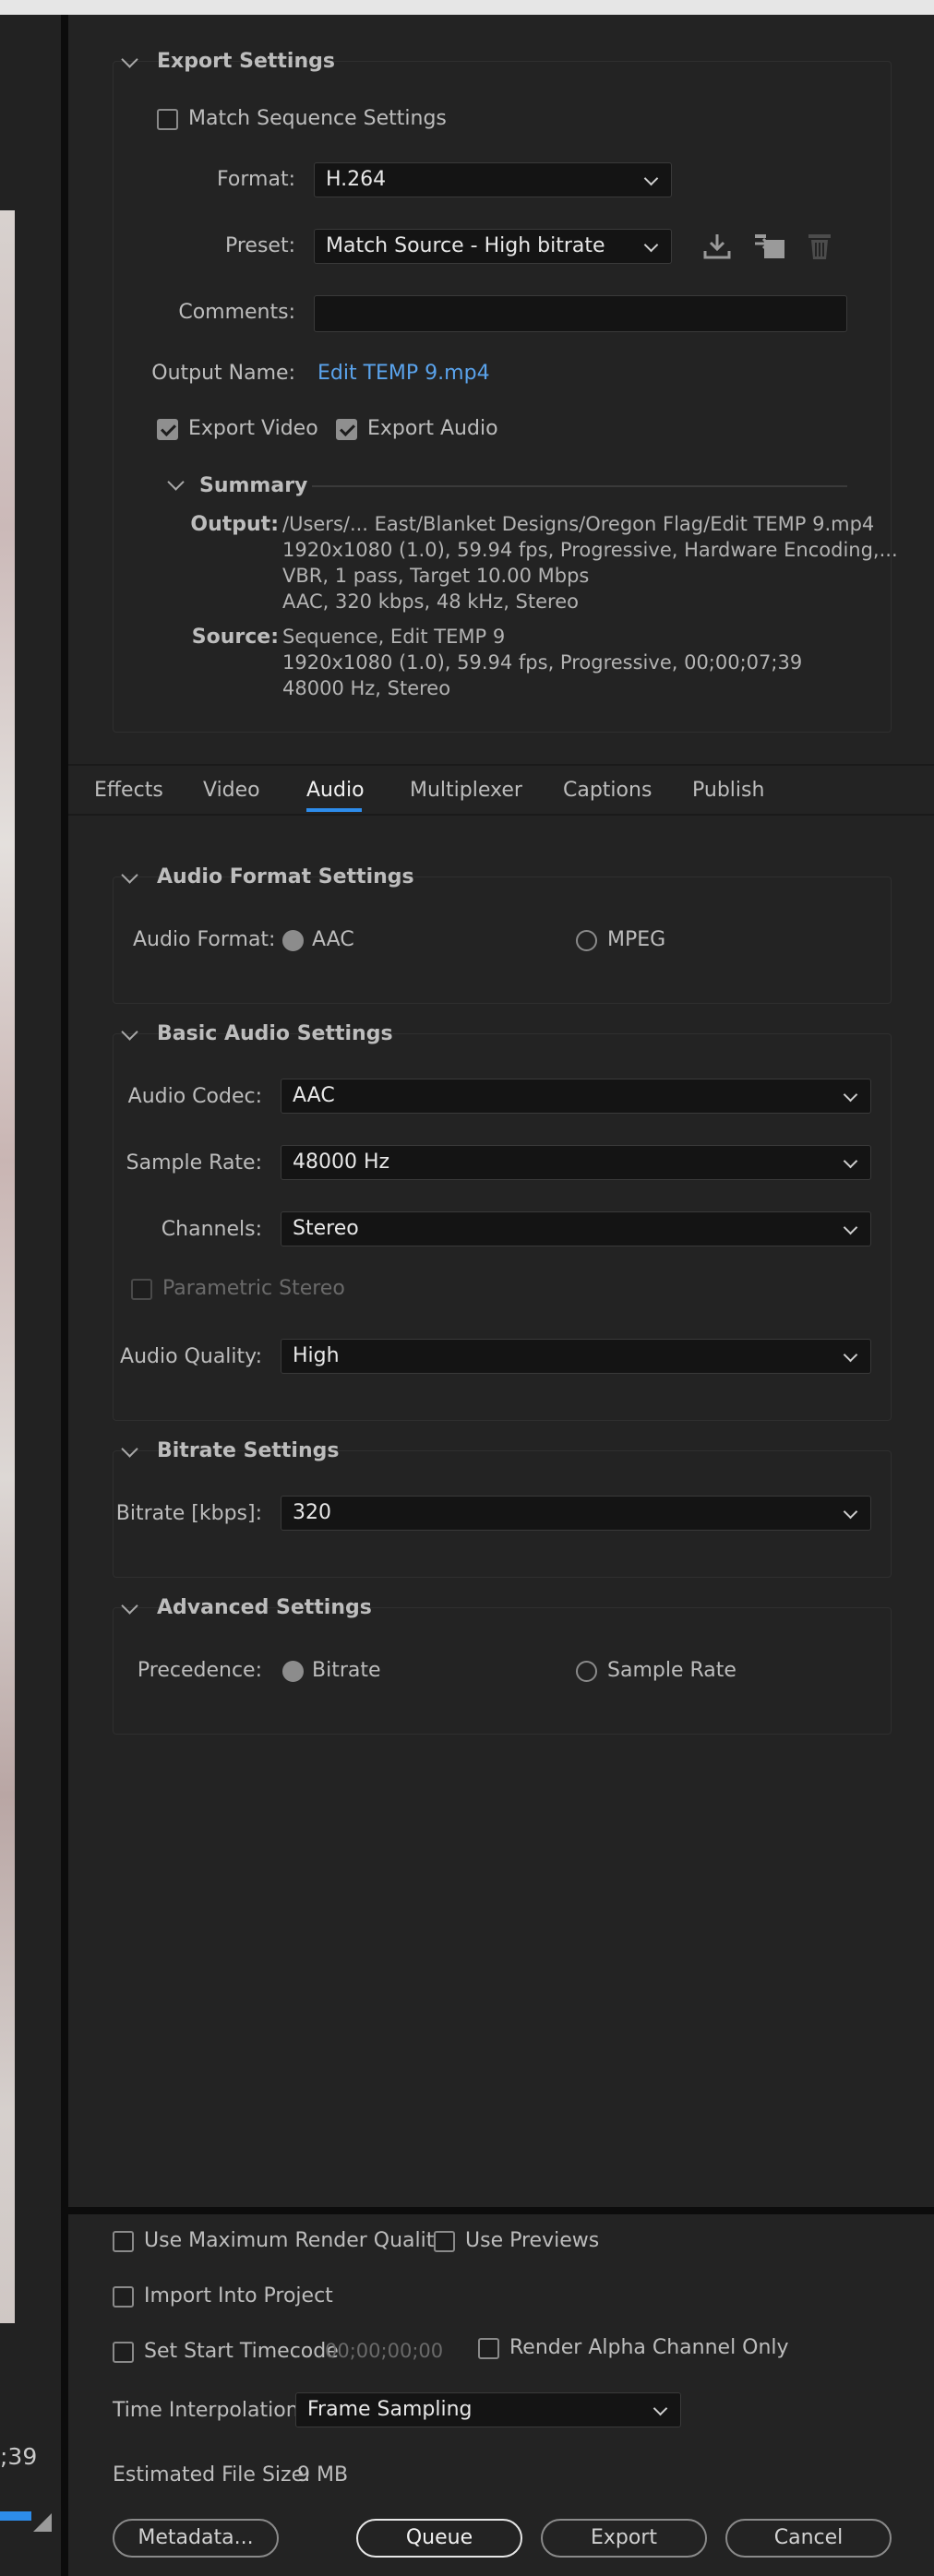  I want to click on import-into-project-checkbox, so click(123, 2297).